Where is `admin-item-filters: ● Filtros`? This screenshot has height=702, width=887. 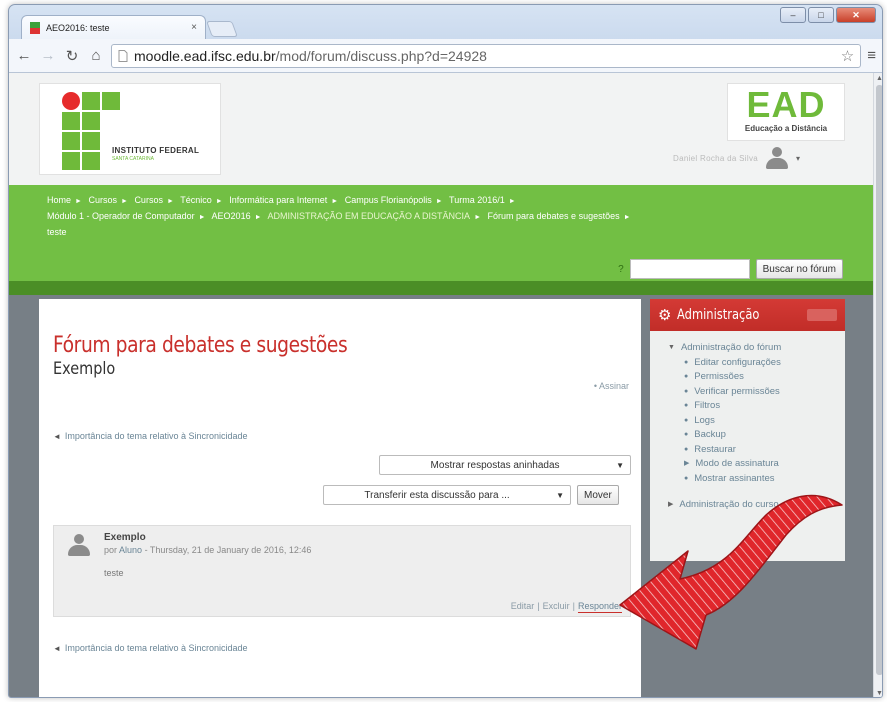 admin-item-filters: ● Filtros is located at coordinates (764, 406).